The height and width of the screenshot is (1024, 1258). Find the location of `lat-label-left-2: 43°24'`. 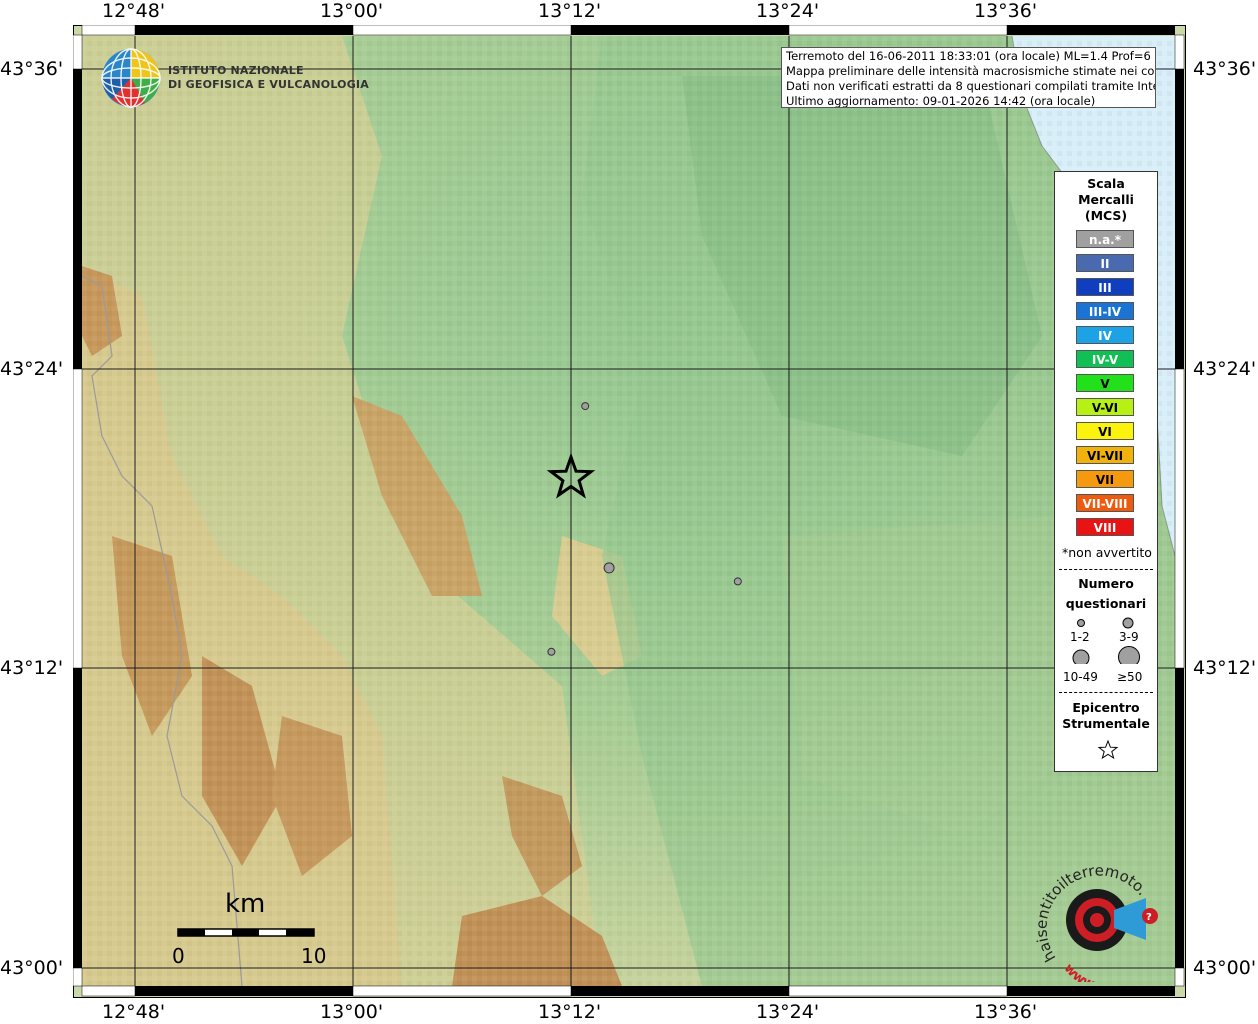

lat-label-left-2: 43°24' is located at coordinates (32, 369).